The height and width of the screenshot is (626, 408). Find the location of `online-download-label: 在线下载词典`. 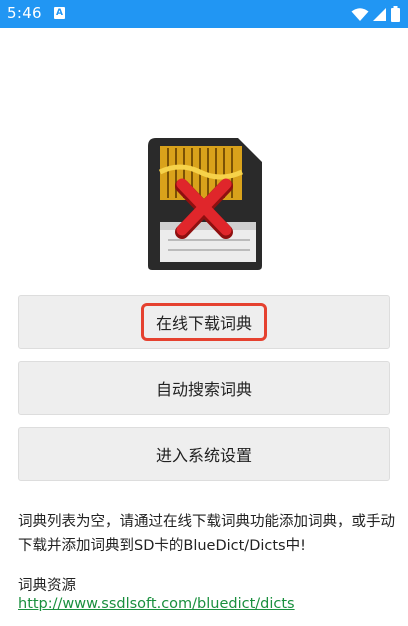

online-download-label: 在线下载词典 is located at coordinates (203, 322).